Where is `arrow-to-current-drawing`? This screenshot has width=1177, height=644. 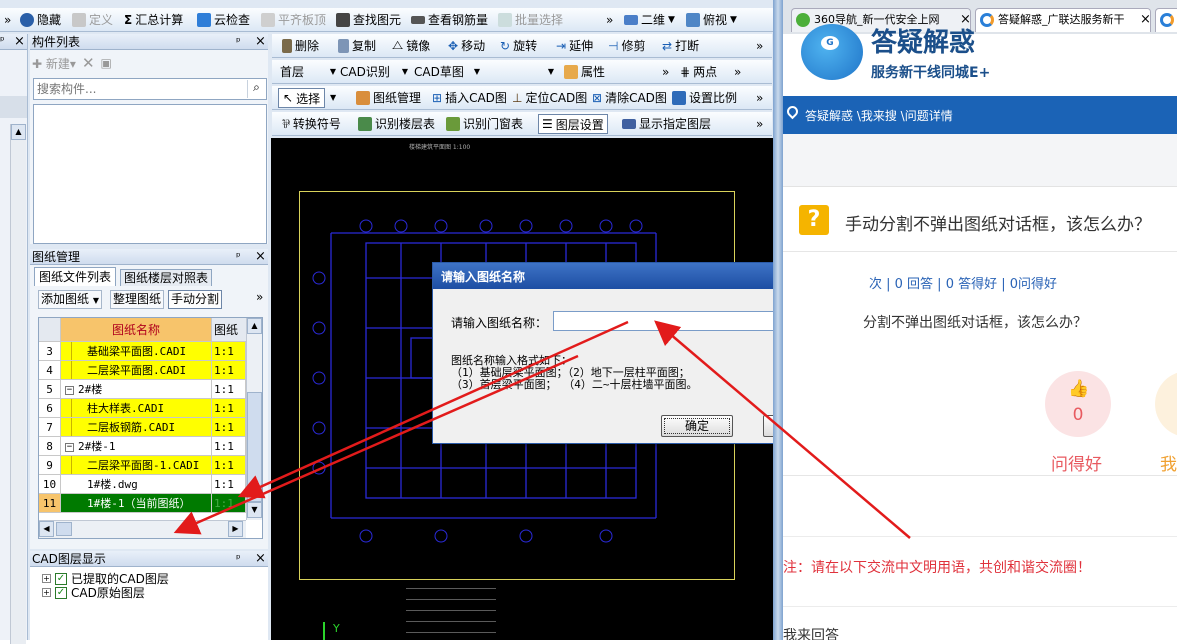 arrow-to-current-drawing is located at coordinates (433, 409).